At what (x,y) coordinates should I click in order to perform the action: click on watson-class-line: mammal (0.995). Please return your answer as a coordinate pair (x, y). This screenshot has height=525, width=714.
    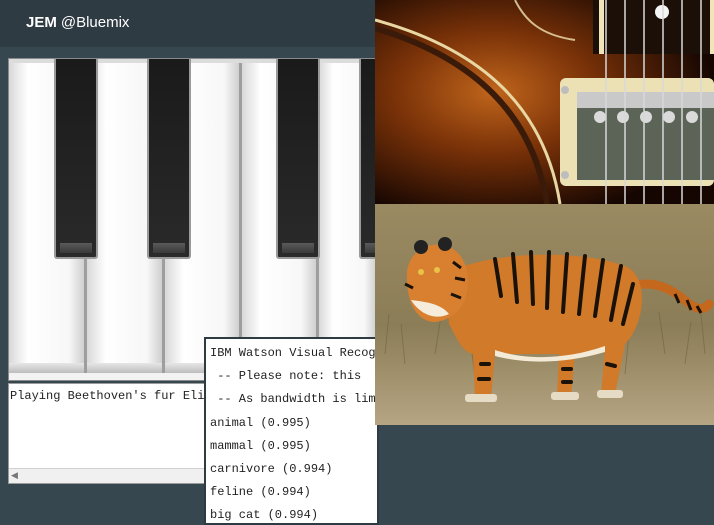
    Looking at the image, I should click on (260, 446).